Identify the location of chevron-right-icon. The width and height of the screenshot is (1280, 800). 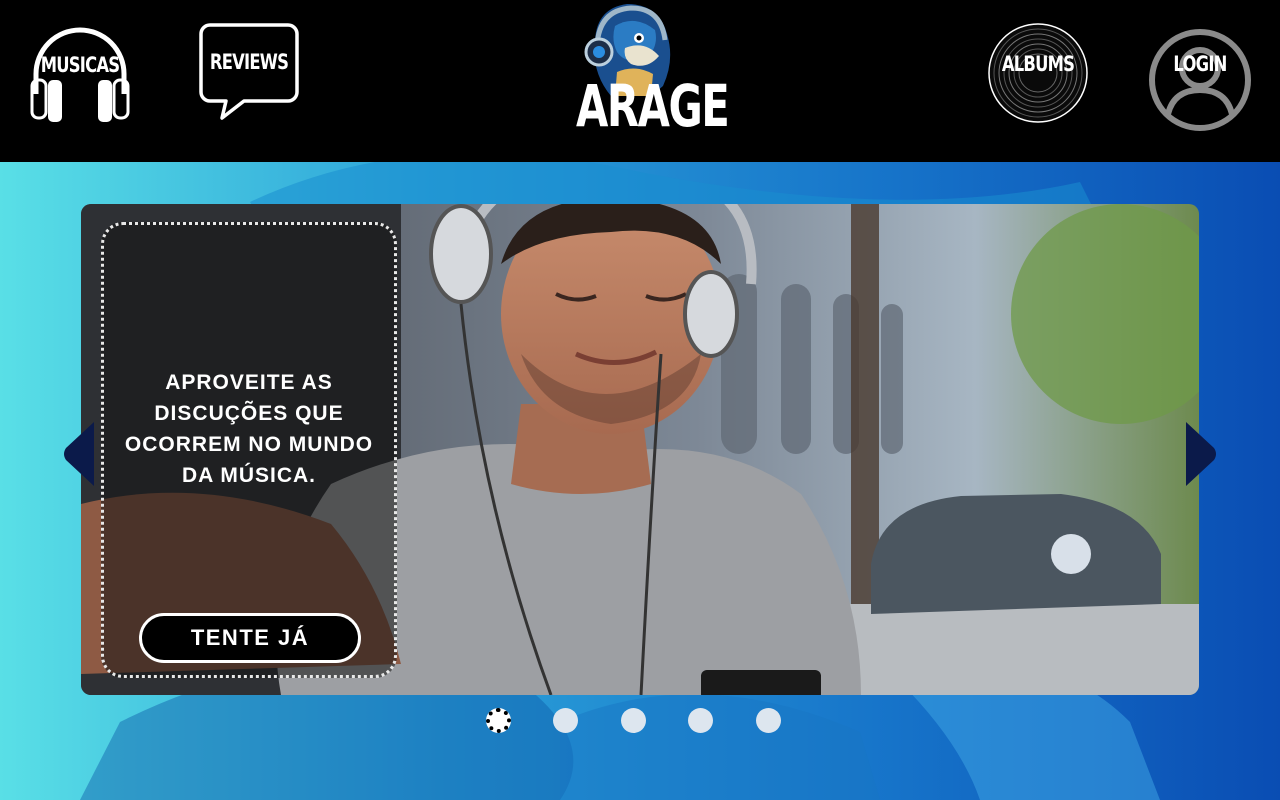
(1201, 454).